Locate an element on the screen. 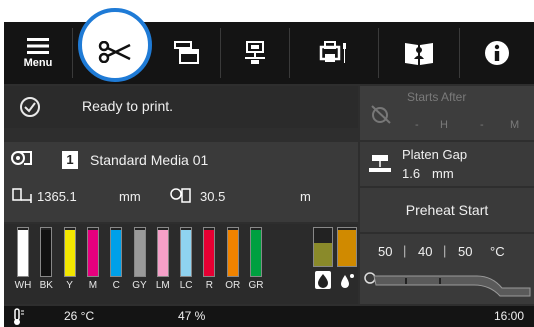  clock: 16:00 is located at coordinates (509, 316).